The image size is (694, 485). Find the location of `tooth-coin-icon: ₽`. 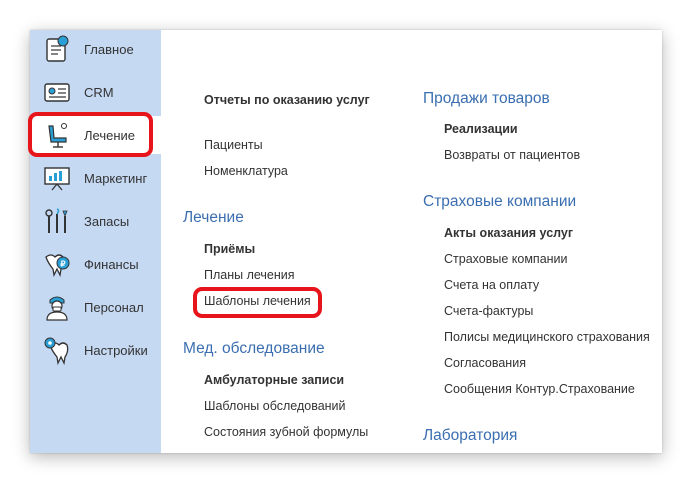

tooth-coin-icon: ₽ is located at coordinates (57, 266).